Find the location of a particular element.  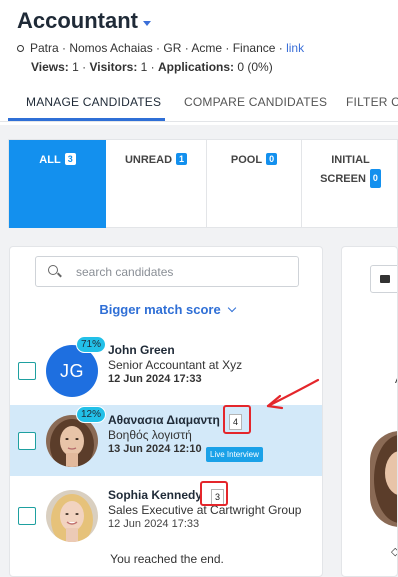

applications-value: 0 (0%) is located at coordinates (255, 67).